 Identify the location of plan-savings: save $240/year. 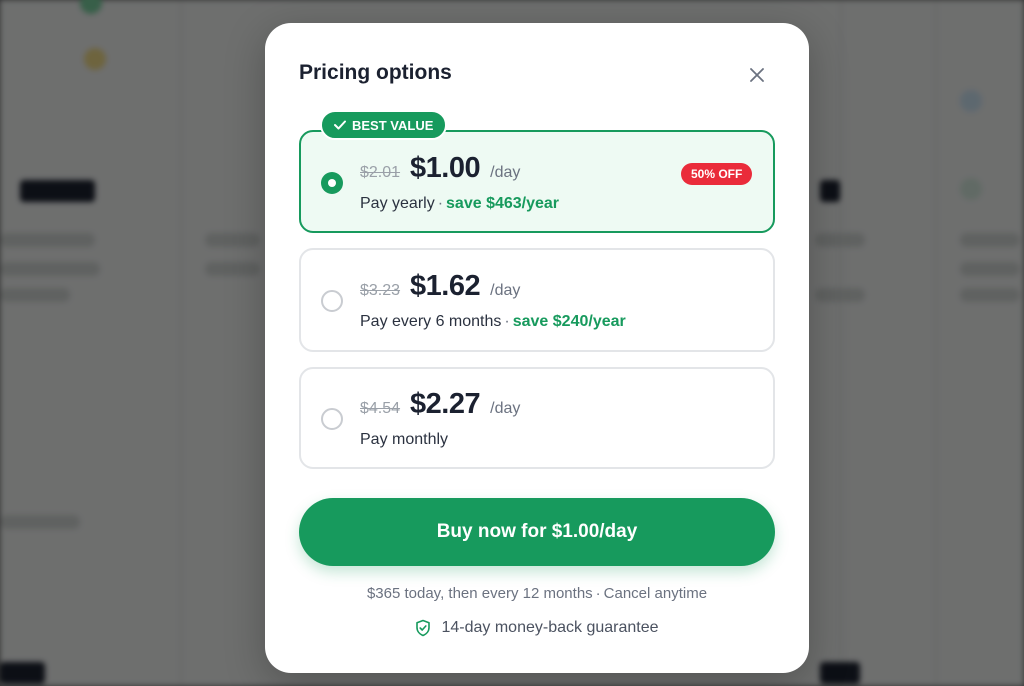
(569, 321).